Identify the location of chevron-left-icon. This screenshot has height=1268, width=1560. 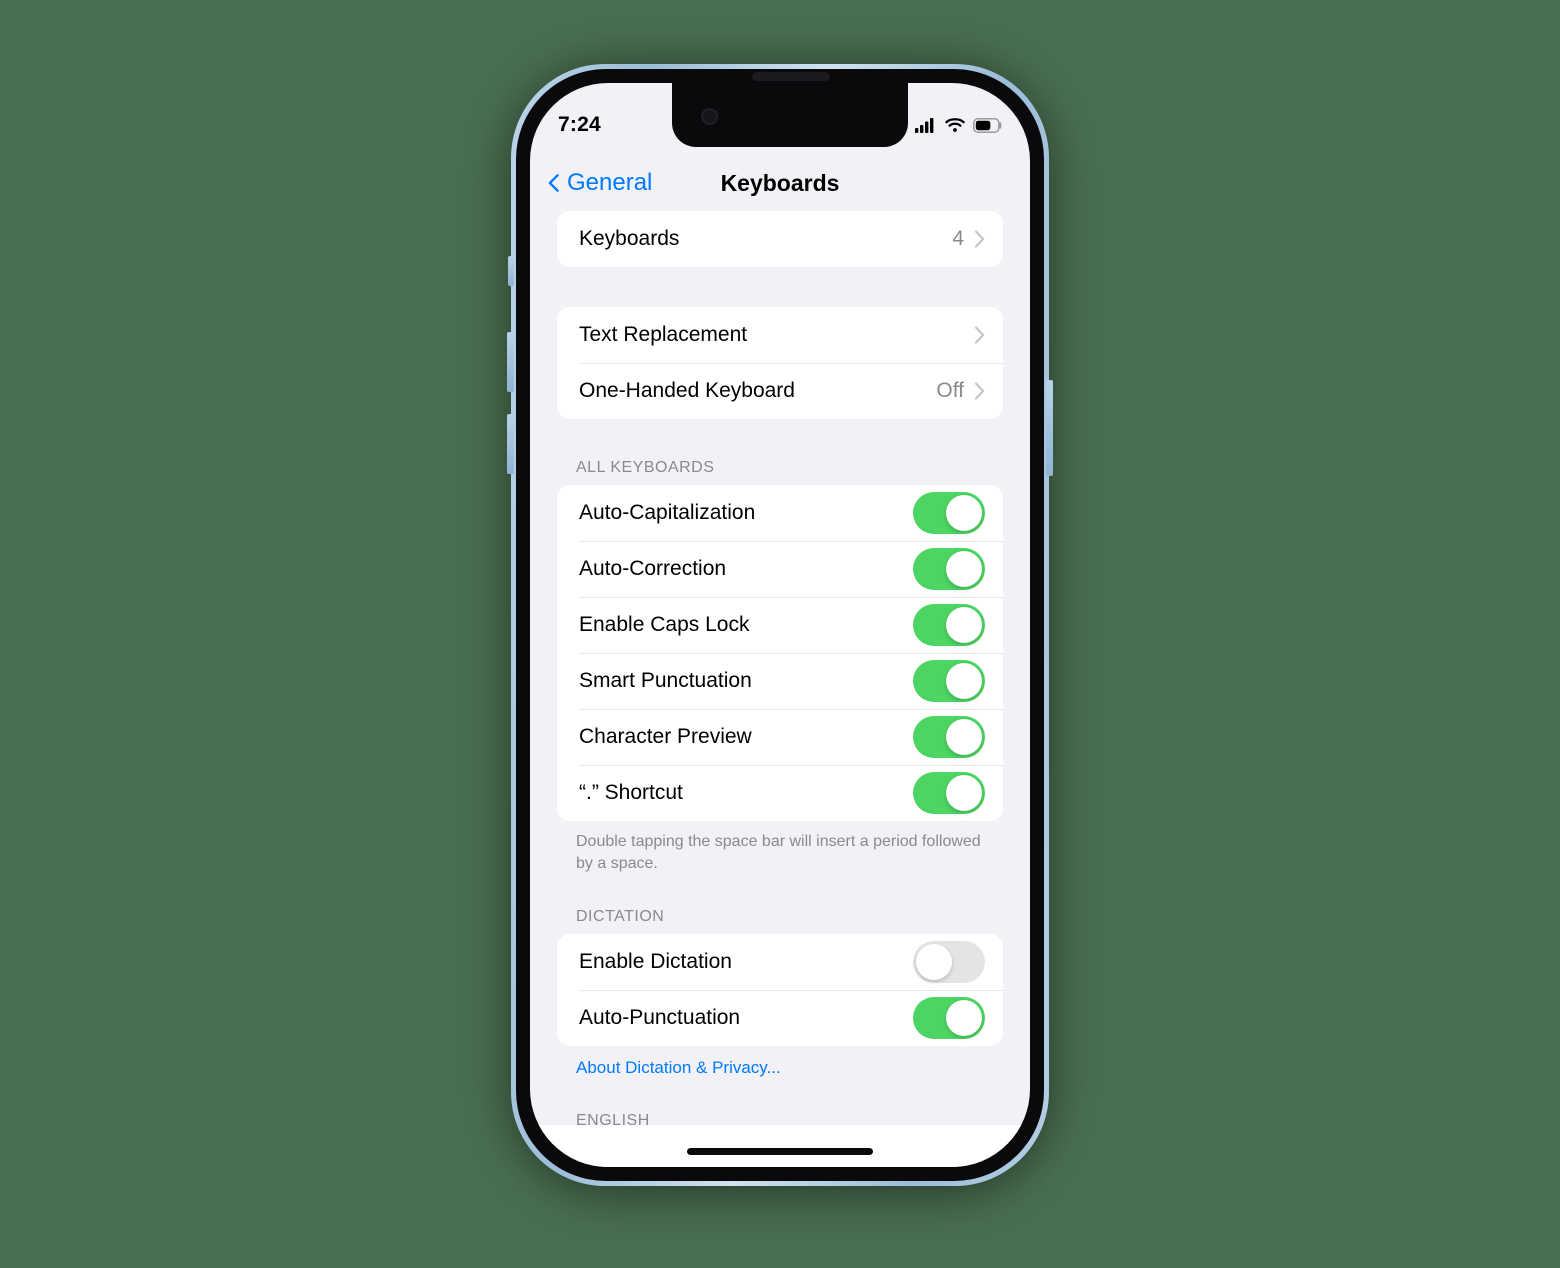
(553, 183).